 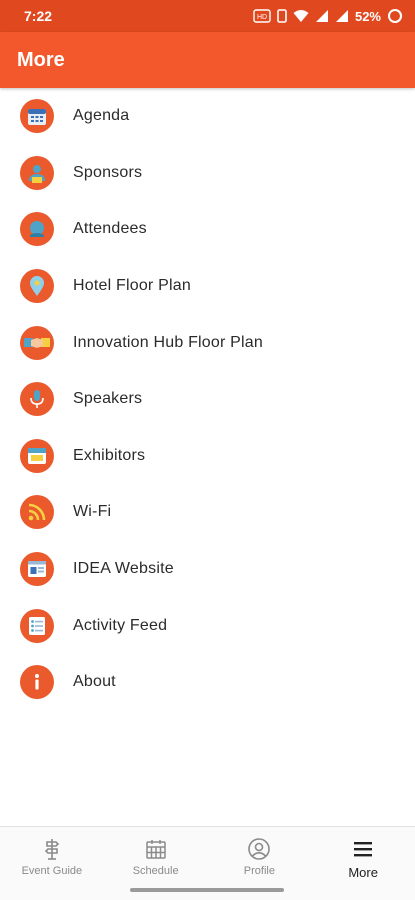 What do you see at coordinates (155, 871) in the screenshot?
I see `nav-label: Schedule` at bounding box center [155, 871].